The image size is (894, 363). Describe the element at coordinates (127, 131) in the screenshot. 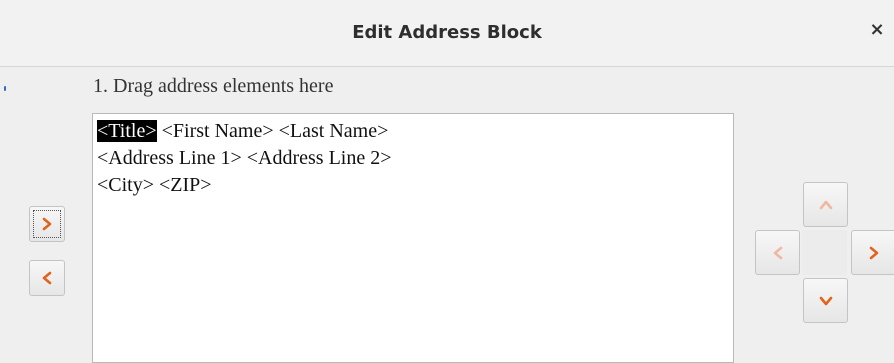

I see `address-element-title: <Title>` at that location.